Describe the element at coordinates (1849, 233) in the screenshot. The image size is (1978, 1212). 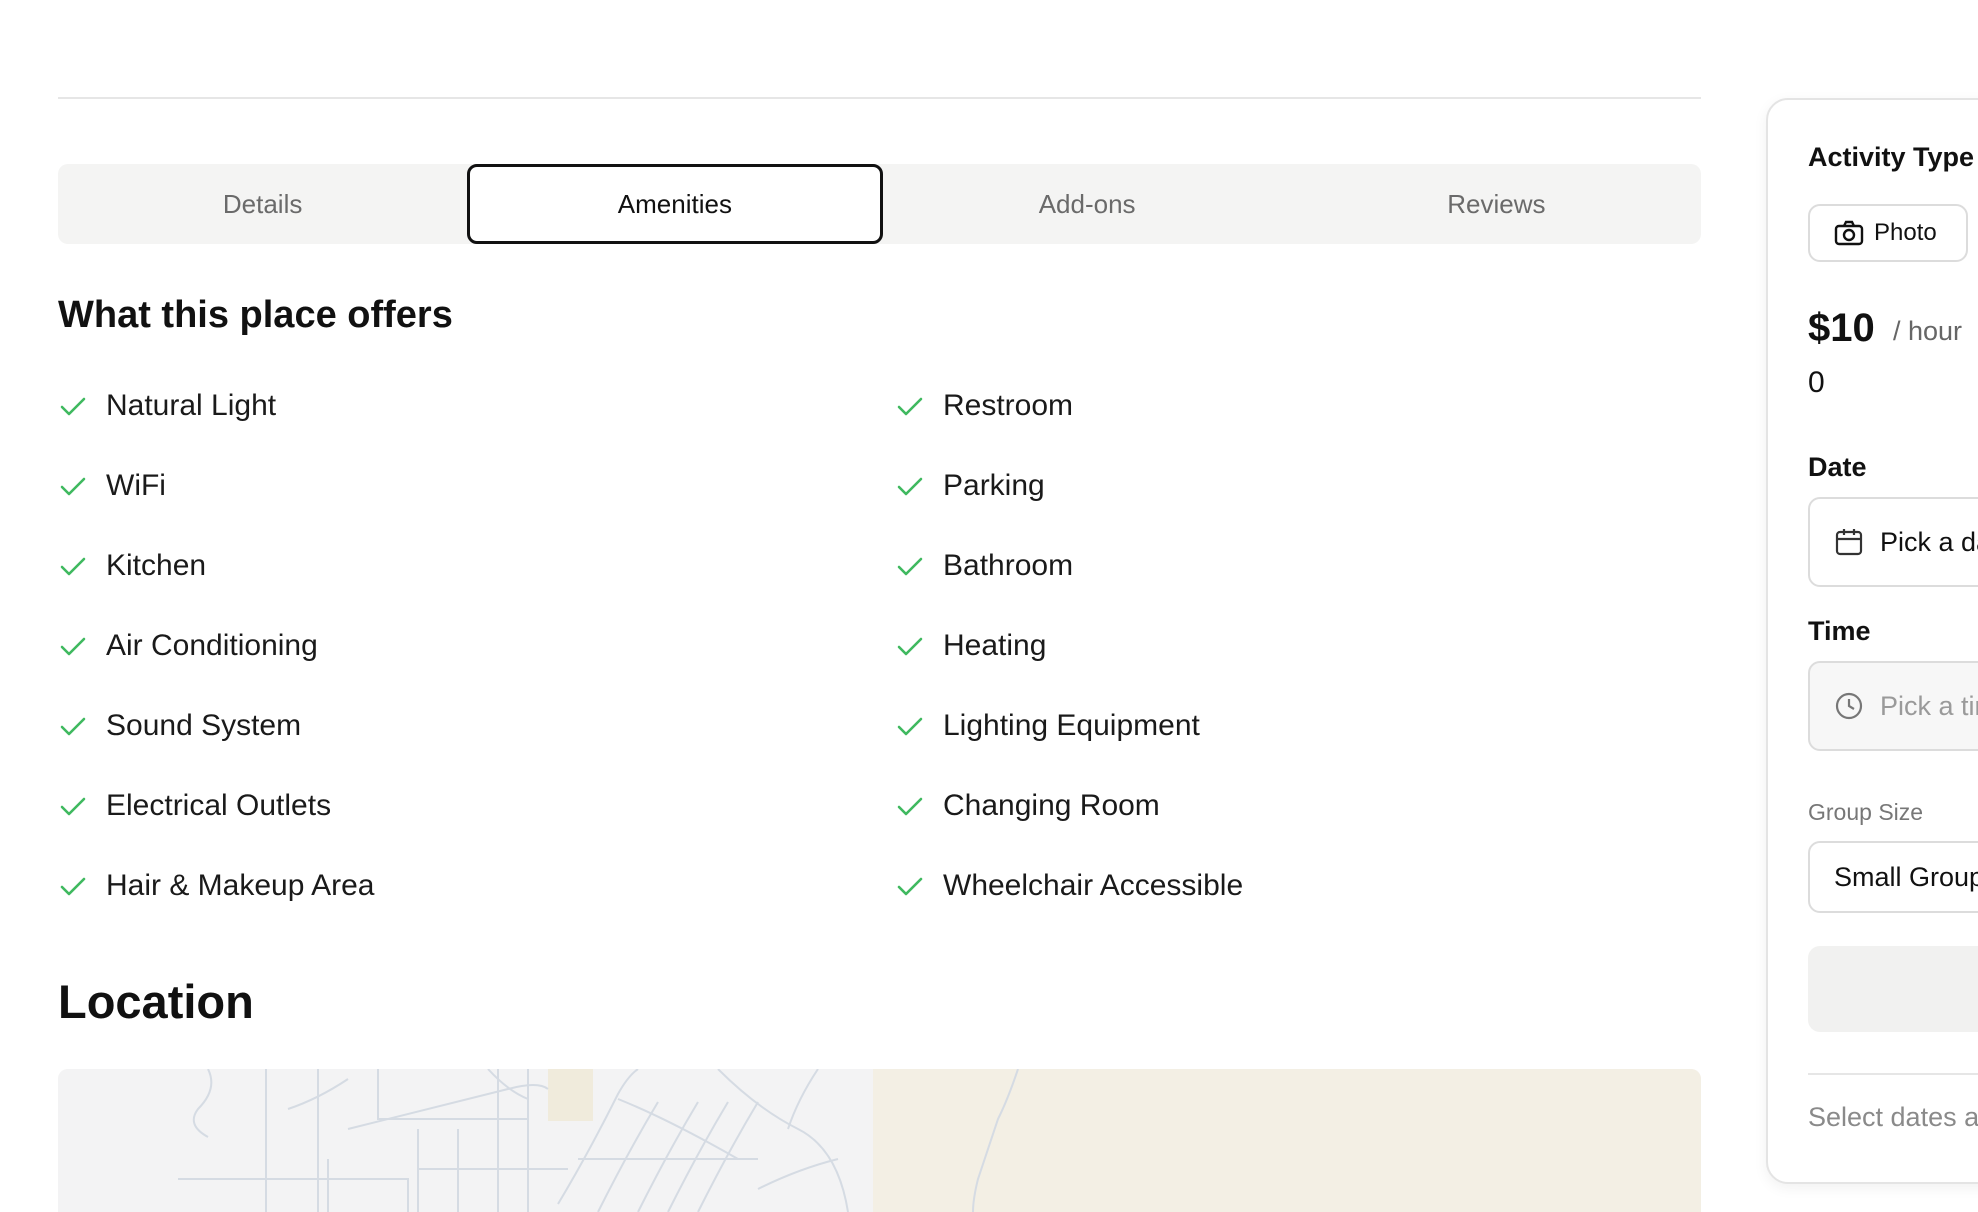
I see `camera-icon` at that location.